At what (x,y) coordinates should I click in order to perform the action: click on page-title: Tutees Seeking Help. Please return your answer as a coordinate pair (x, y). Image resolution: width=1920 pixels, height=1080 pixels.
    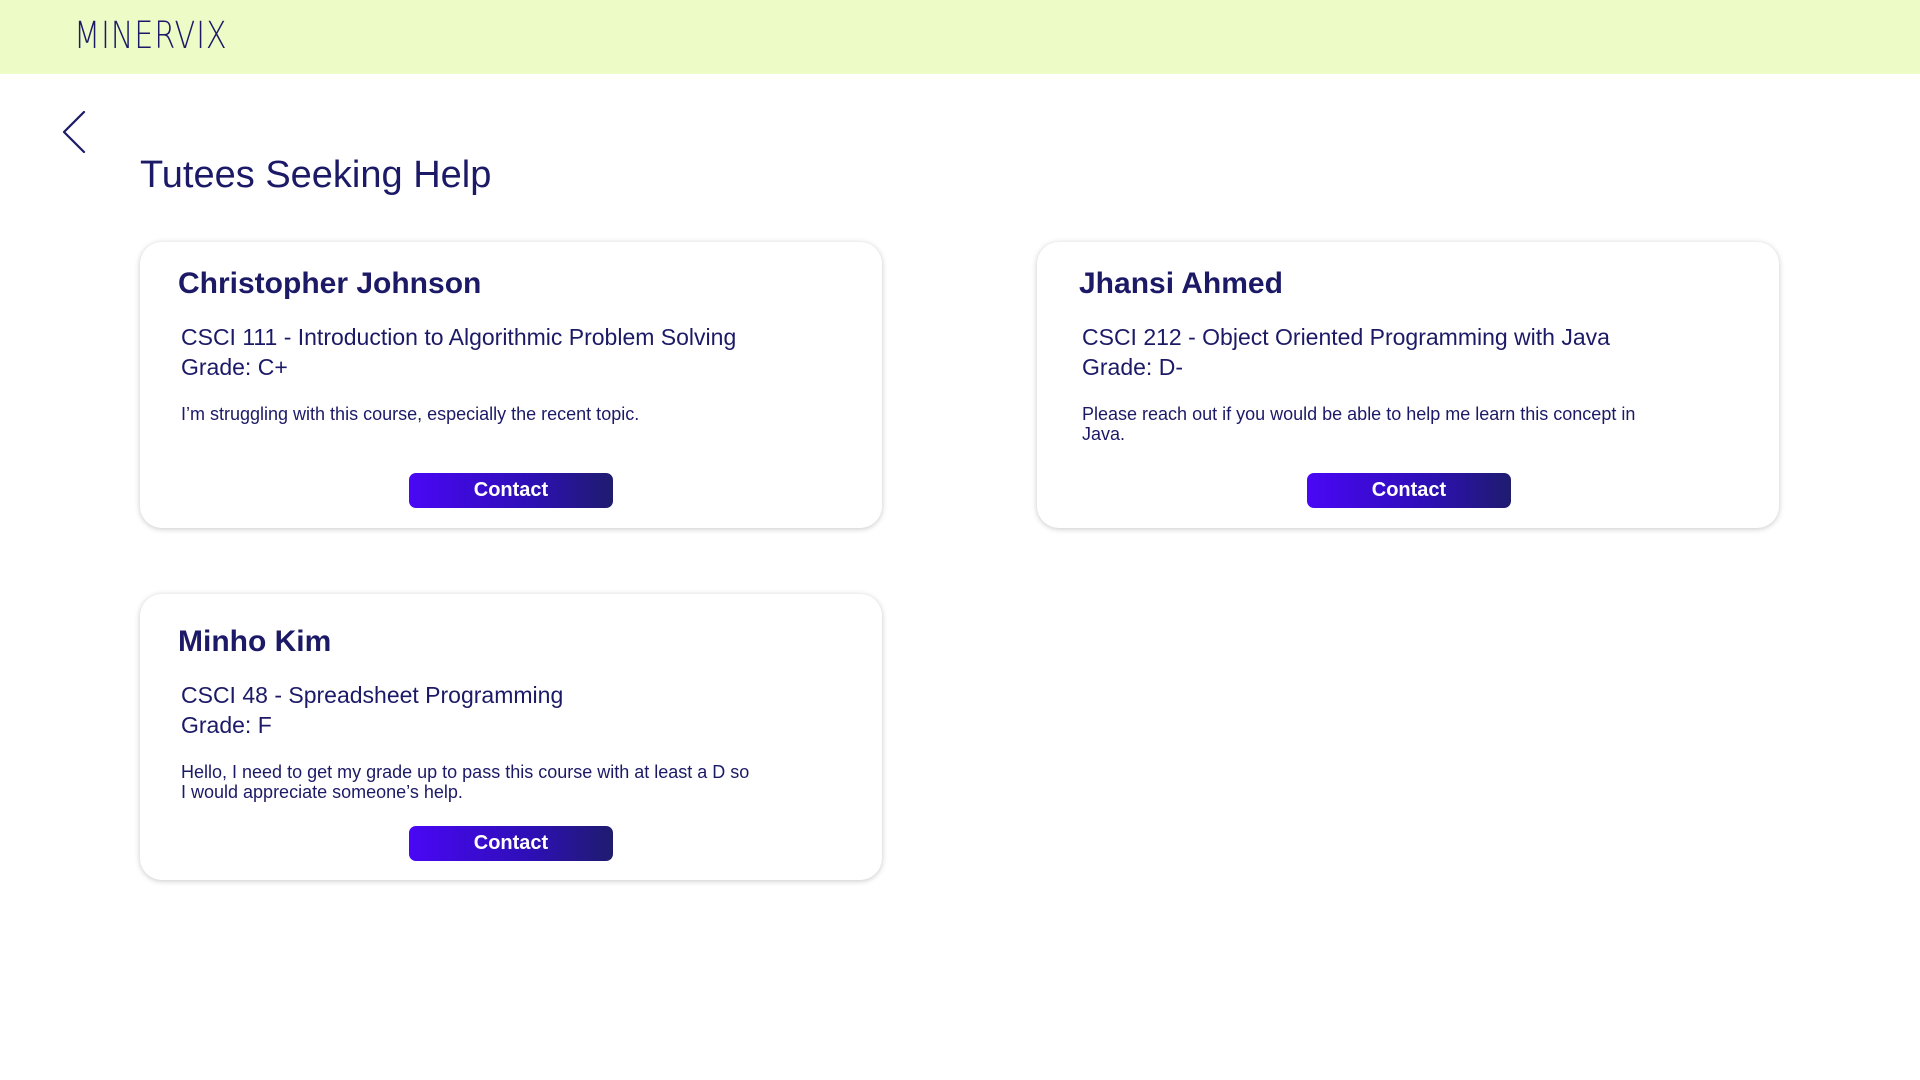
    Looking at the image, I should click on (316, 175).